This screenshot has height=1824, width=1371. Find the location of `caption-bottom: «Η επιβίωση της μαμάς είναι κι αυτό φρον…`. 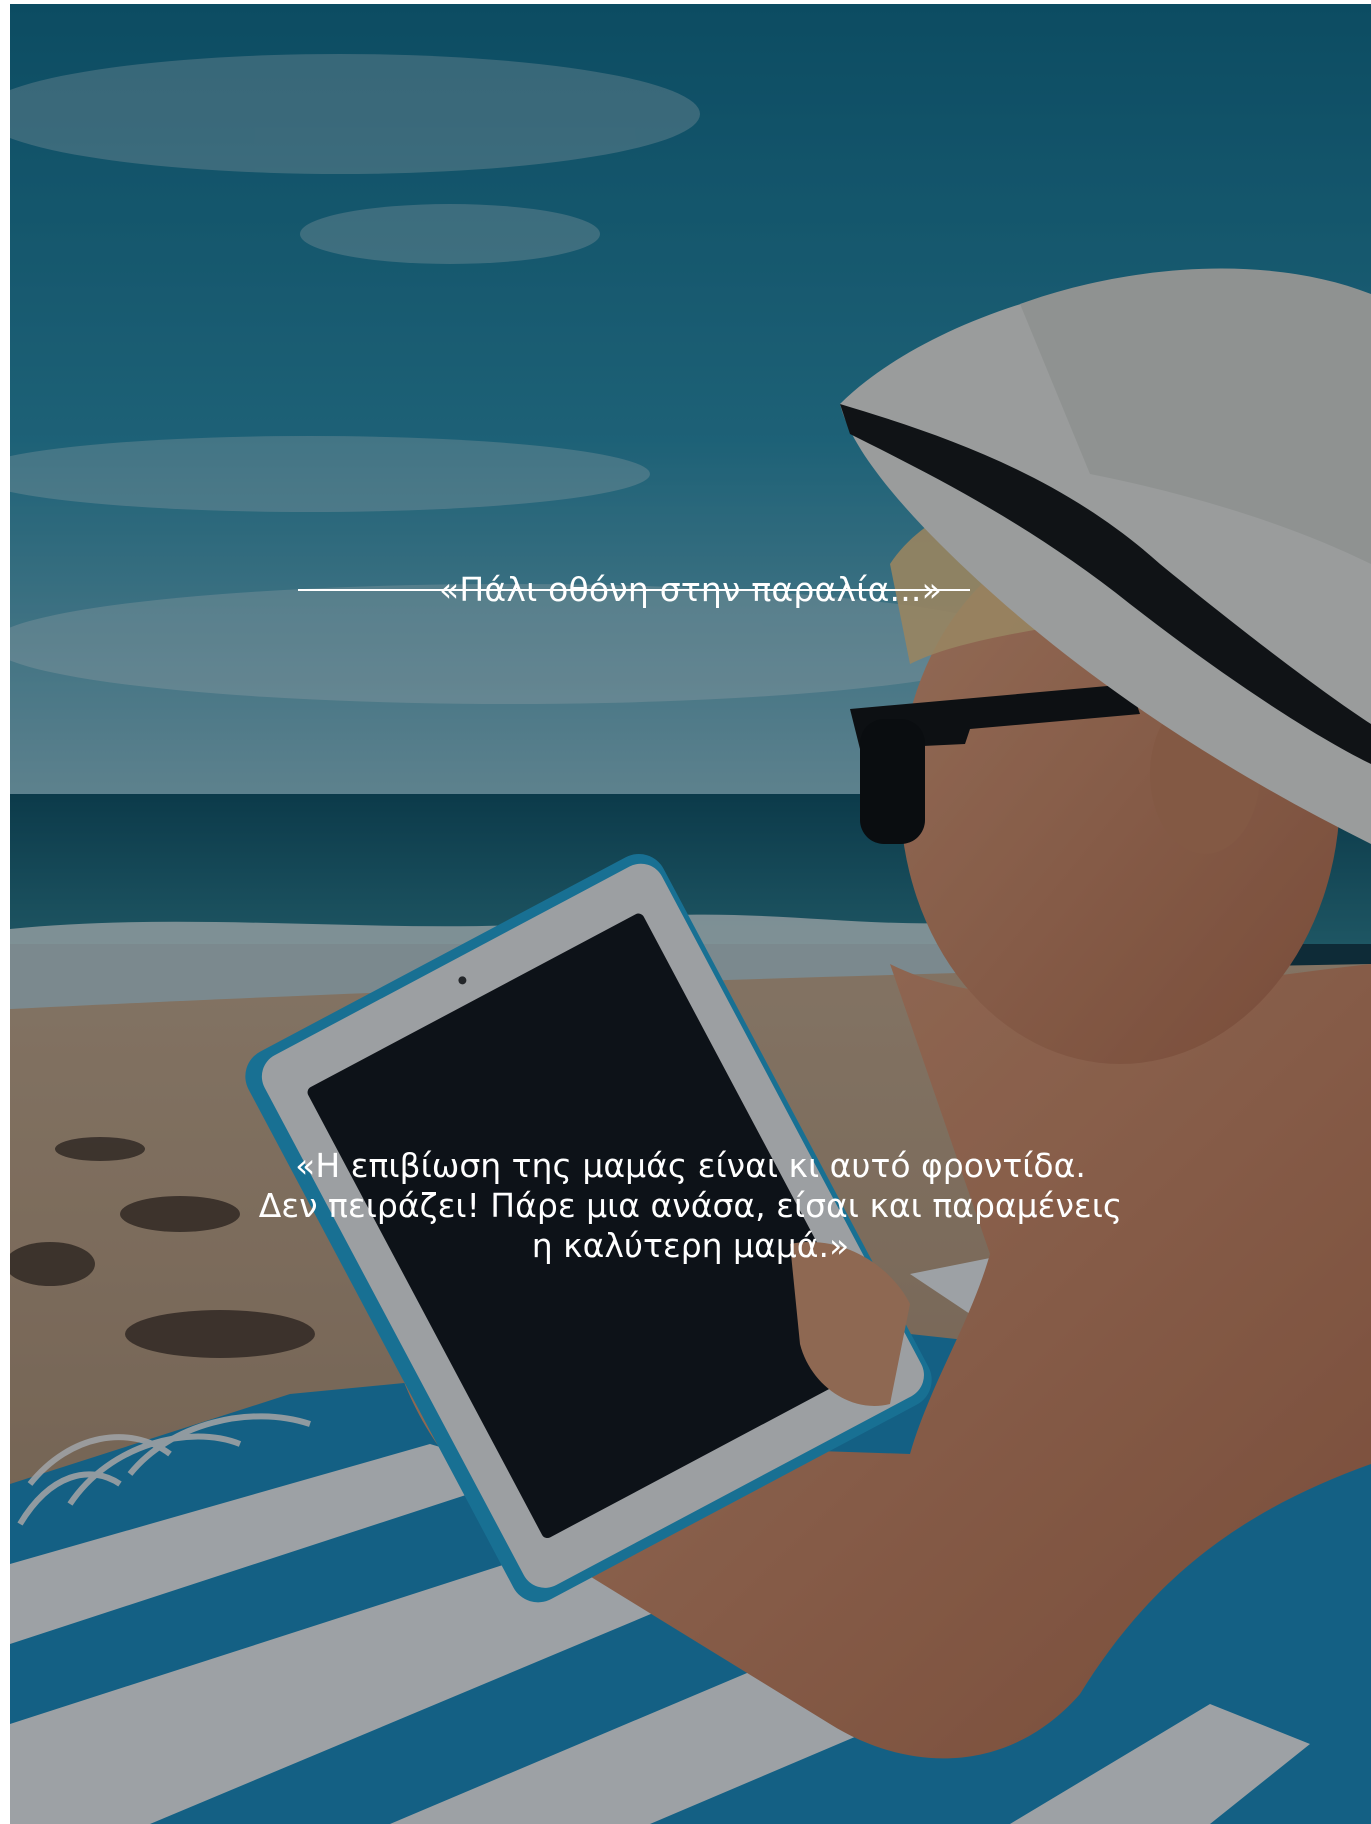

caption-bottom: «Η επιβίωση της μαμάς είναι κι αυτό φρον… is located at coordinates (690, 1205).